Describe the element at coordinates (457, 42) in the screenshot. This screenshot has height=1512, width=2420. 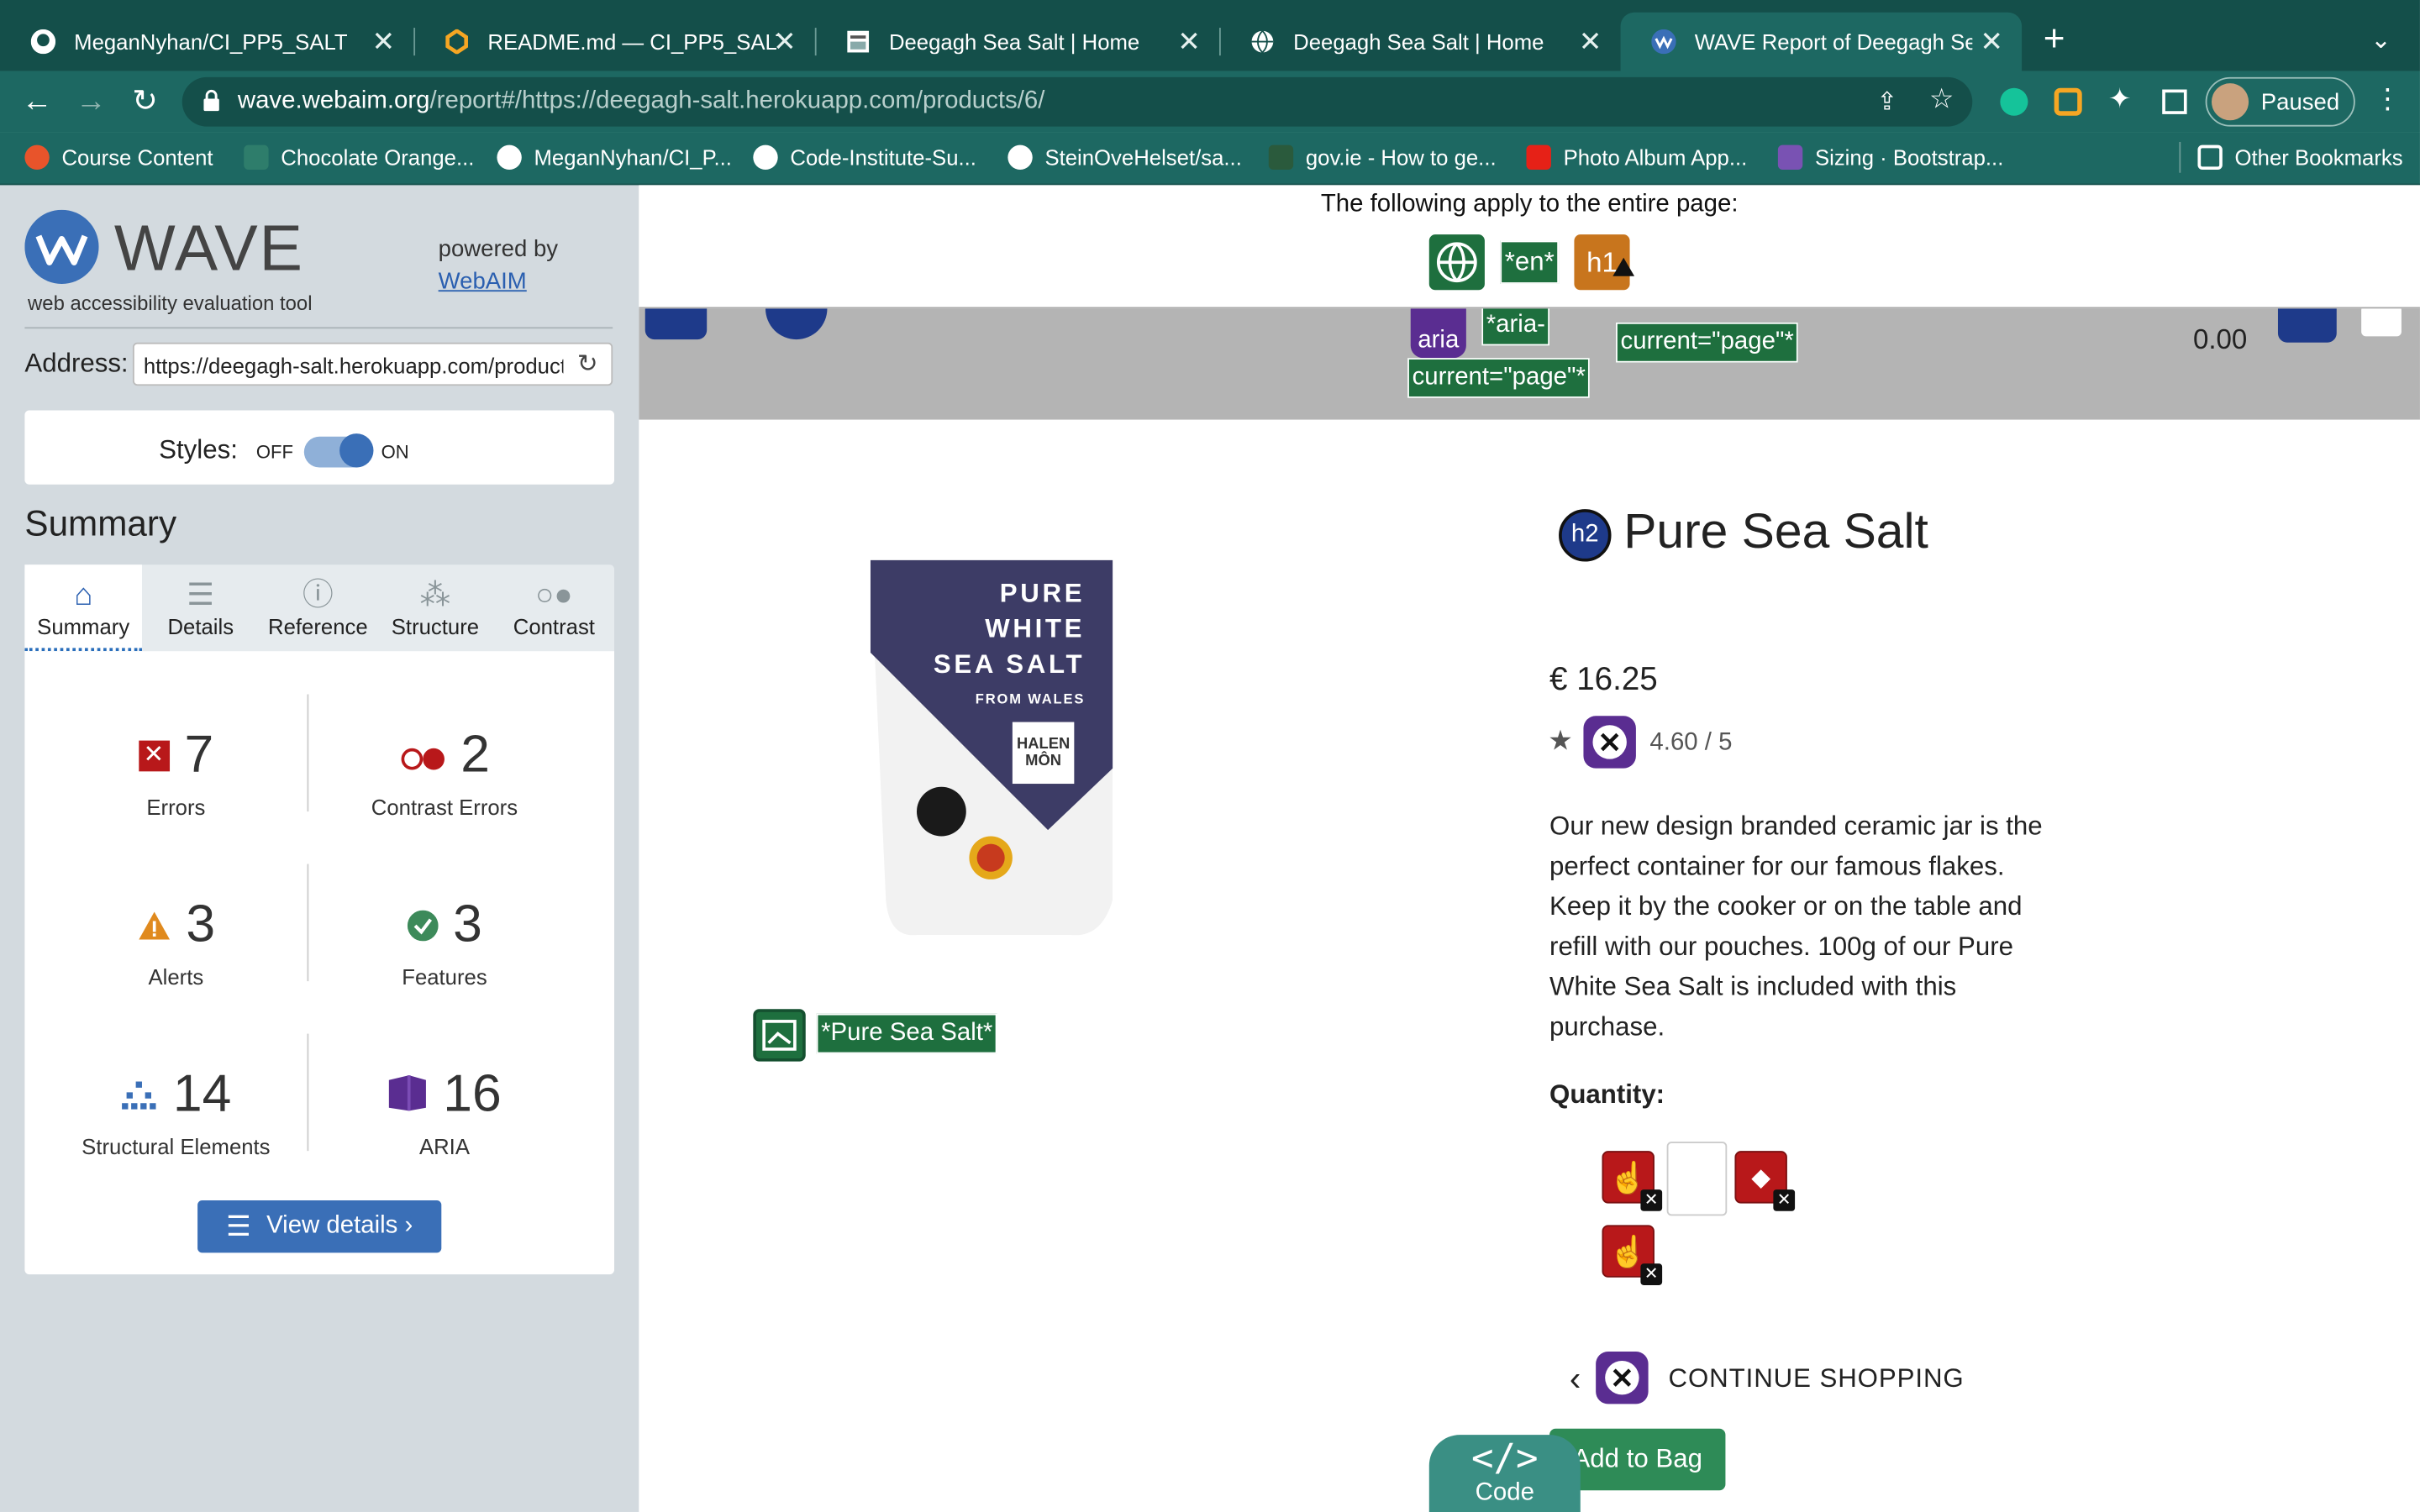
I see `gitpod-icon` at that location.